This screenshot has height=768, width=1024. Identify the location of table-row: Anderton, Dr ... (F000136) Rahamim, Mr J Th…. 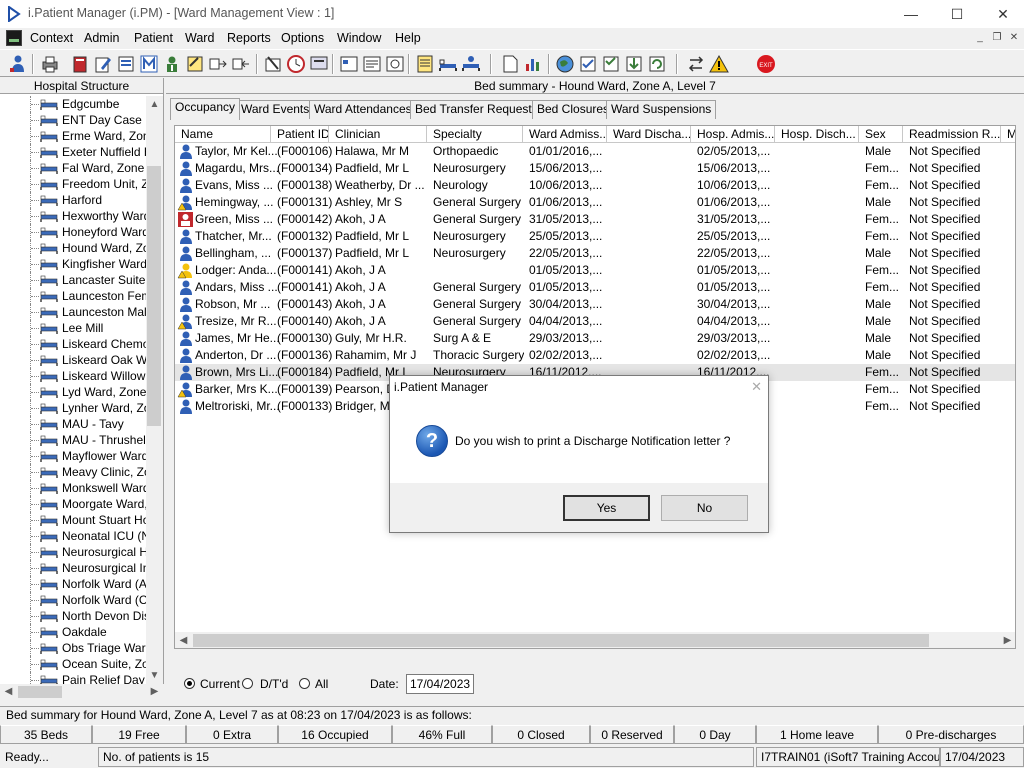
(595, 355).